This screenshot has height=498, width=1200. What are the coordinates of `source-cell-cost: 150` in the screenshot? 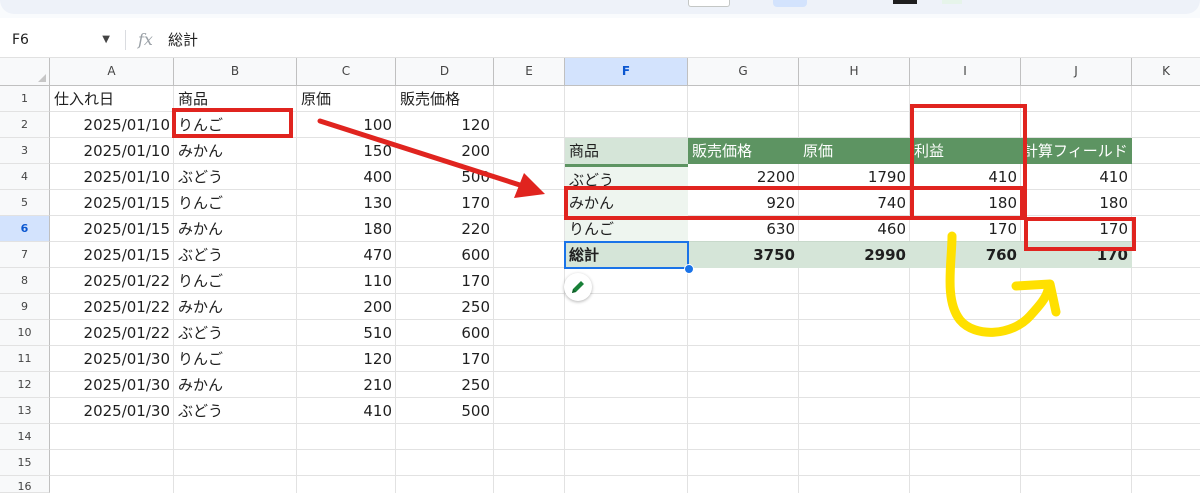 It's located at (346, 151).